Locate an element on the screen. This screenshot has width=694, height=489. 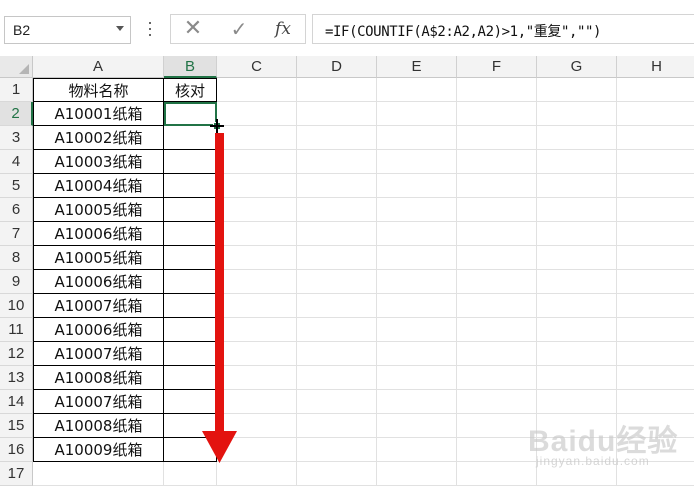
row-header: 6 is located at coordinates (16, 210).